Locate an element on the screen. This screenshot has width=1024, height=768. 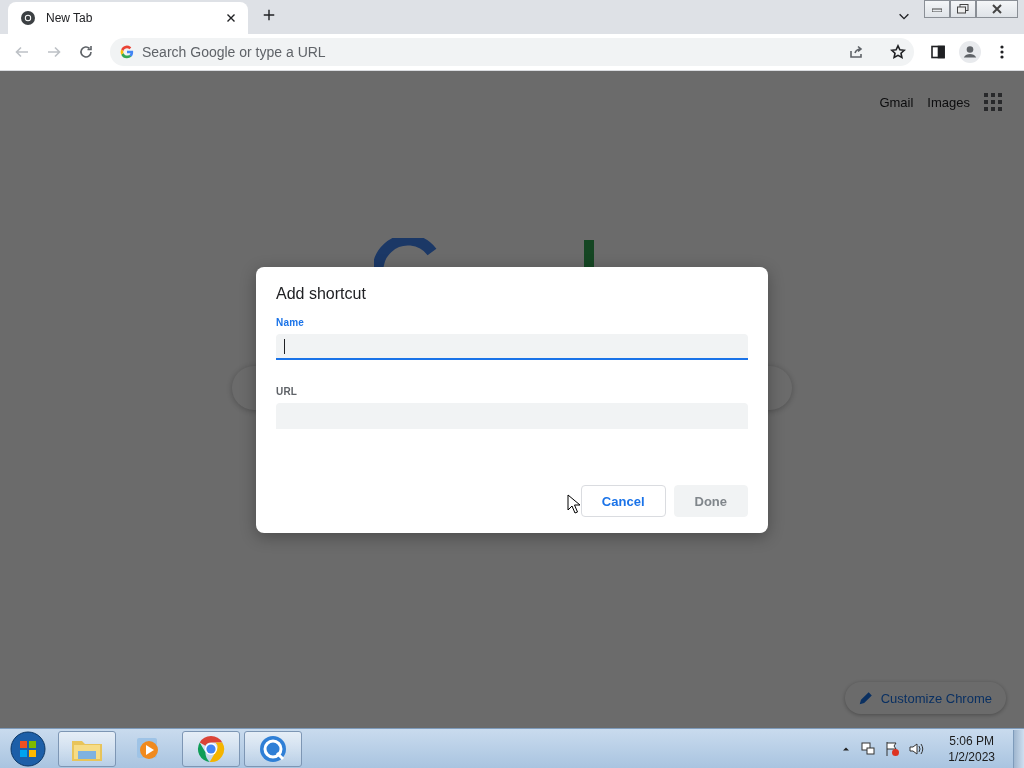
tab-title: New Tab is located at coordinates (70, 18).